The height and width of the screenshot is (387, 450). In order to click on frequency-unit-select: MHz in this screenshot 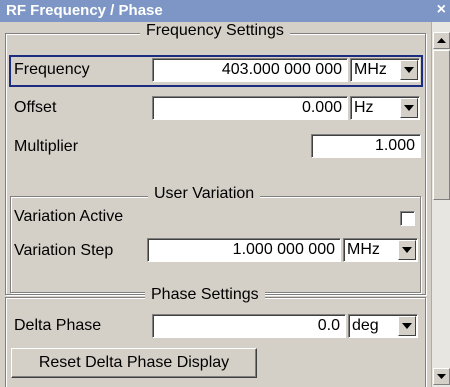, I will do `click(385, 70)`.